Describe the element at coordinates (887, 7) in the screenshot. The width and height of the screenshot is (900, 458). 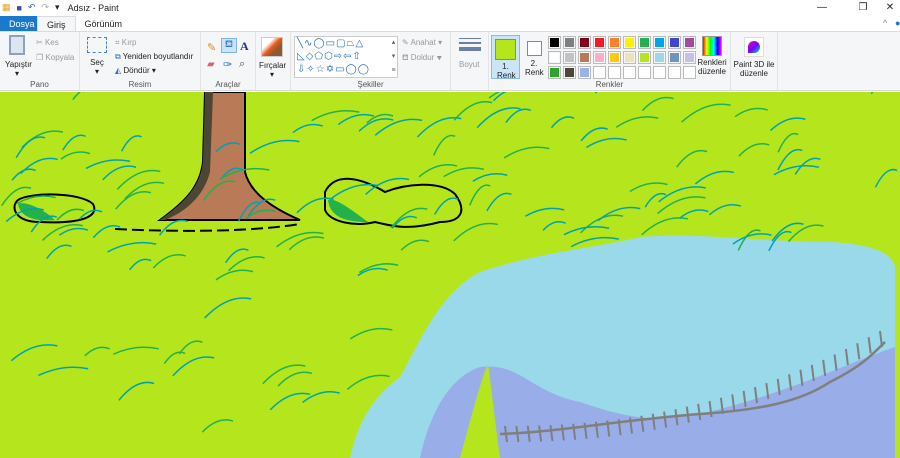
I see `close-button: ✕` at that location.